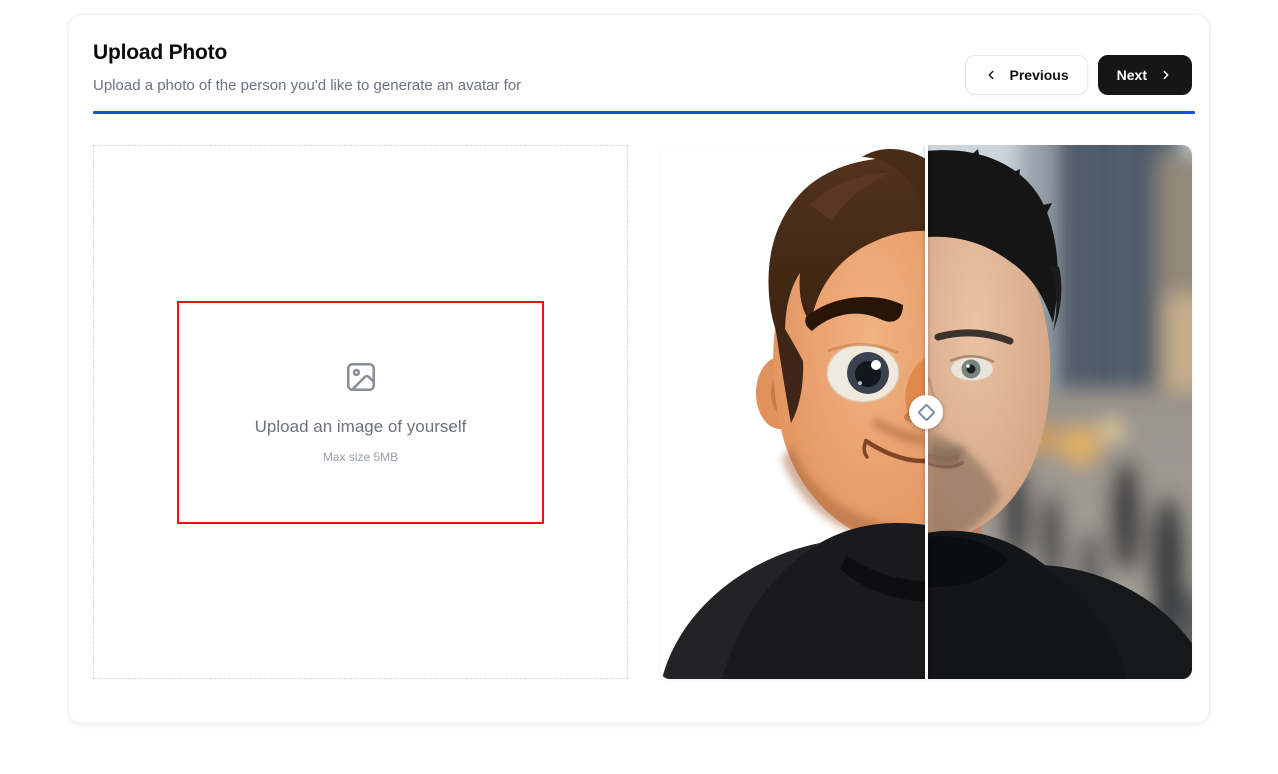 The width and height of the screenshot is (1278, 774). What do you see at coordinates (360, 457) in the screenshot?
I see `upload-size-hint: Max size 5MB` at bounding box center [360, 457].